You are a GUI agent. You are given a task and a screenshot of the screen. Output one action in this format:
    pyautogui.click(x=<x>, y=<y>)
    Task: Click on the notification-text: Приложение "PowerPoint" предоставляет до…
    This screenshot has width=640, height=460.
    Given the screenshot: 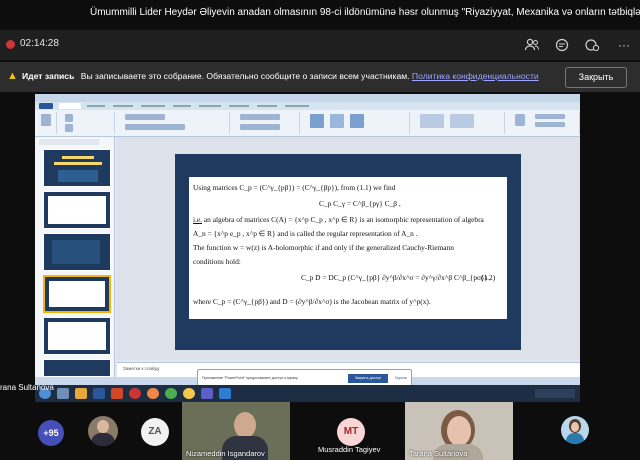 What is the action you would take?
    pyautogui.click(x=250, y=378)
    